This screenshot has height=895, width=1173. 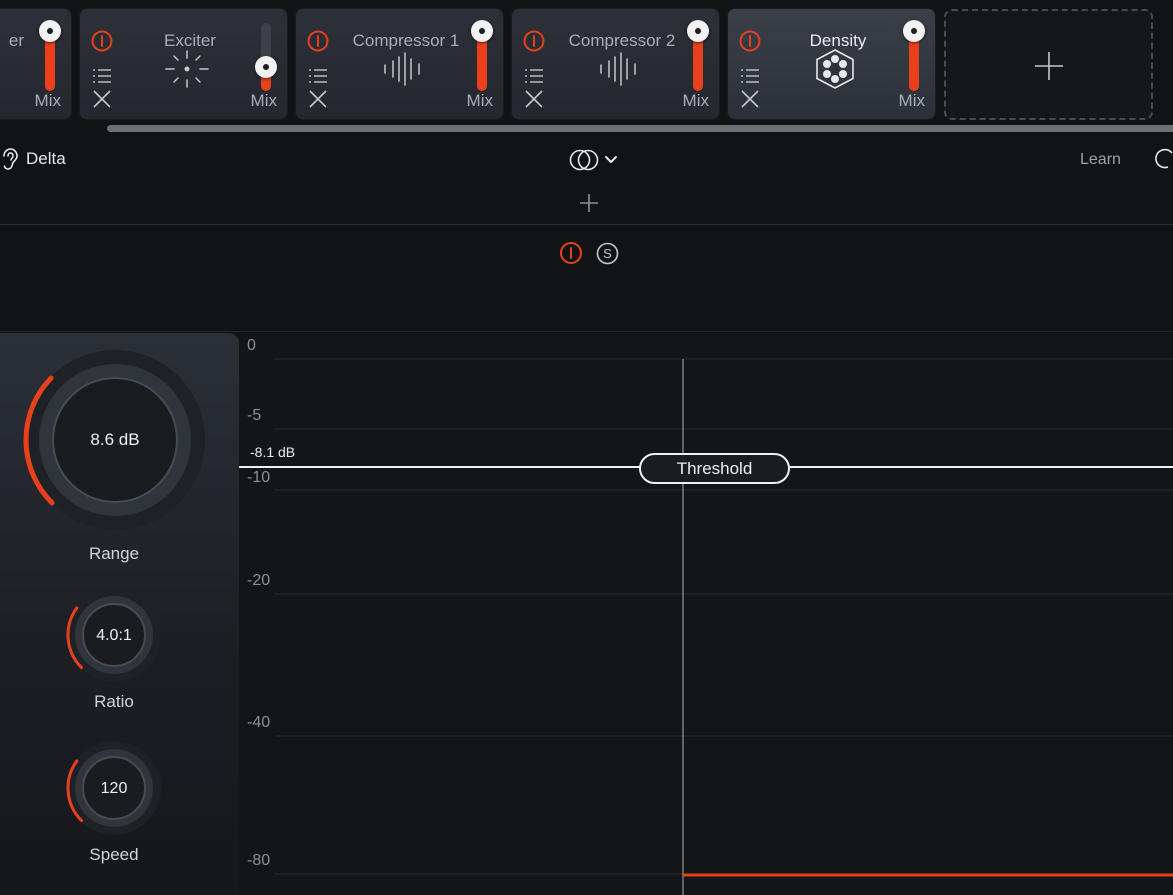 What do you see at coordinates (46, 158) in the screenshot?
I see `delta-label: Delta` at bounding box center [46, 158].